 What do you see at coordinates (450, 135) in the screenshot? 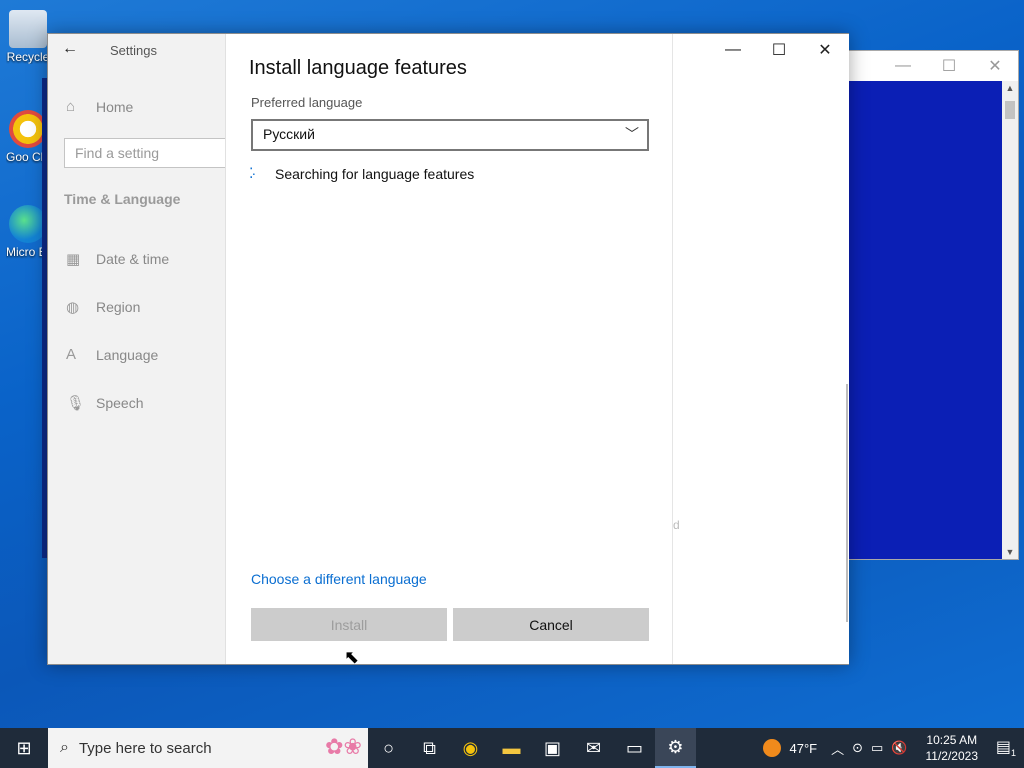
I see `preferred-language-select: Русский ﹀` at bounding box center [450, 135].